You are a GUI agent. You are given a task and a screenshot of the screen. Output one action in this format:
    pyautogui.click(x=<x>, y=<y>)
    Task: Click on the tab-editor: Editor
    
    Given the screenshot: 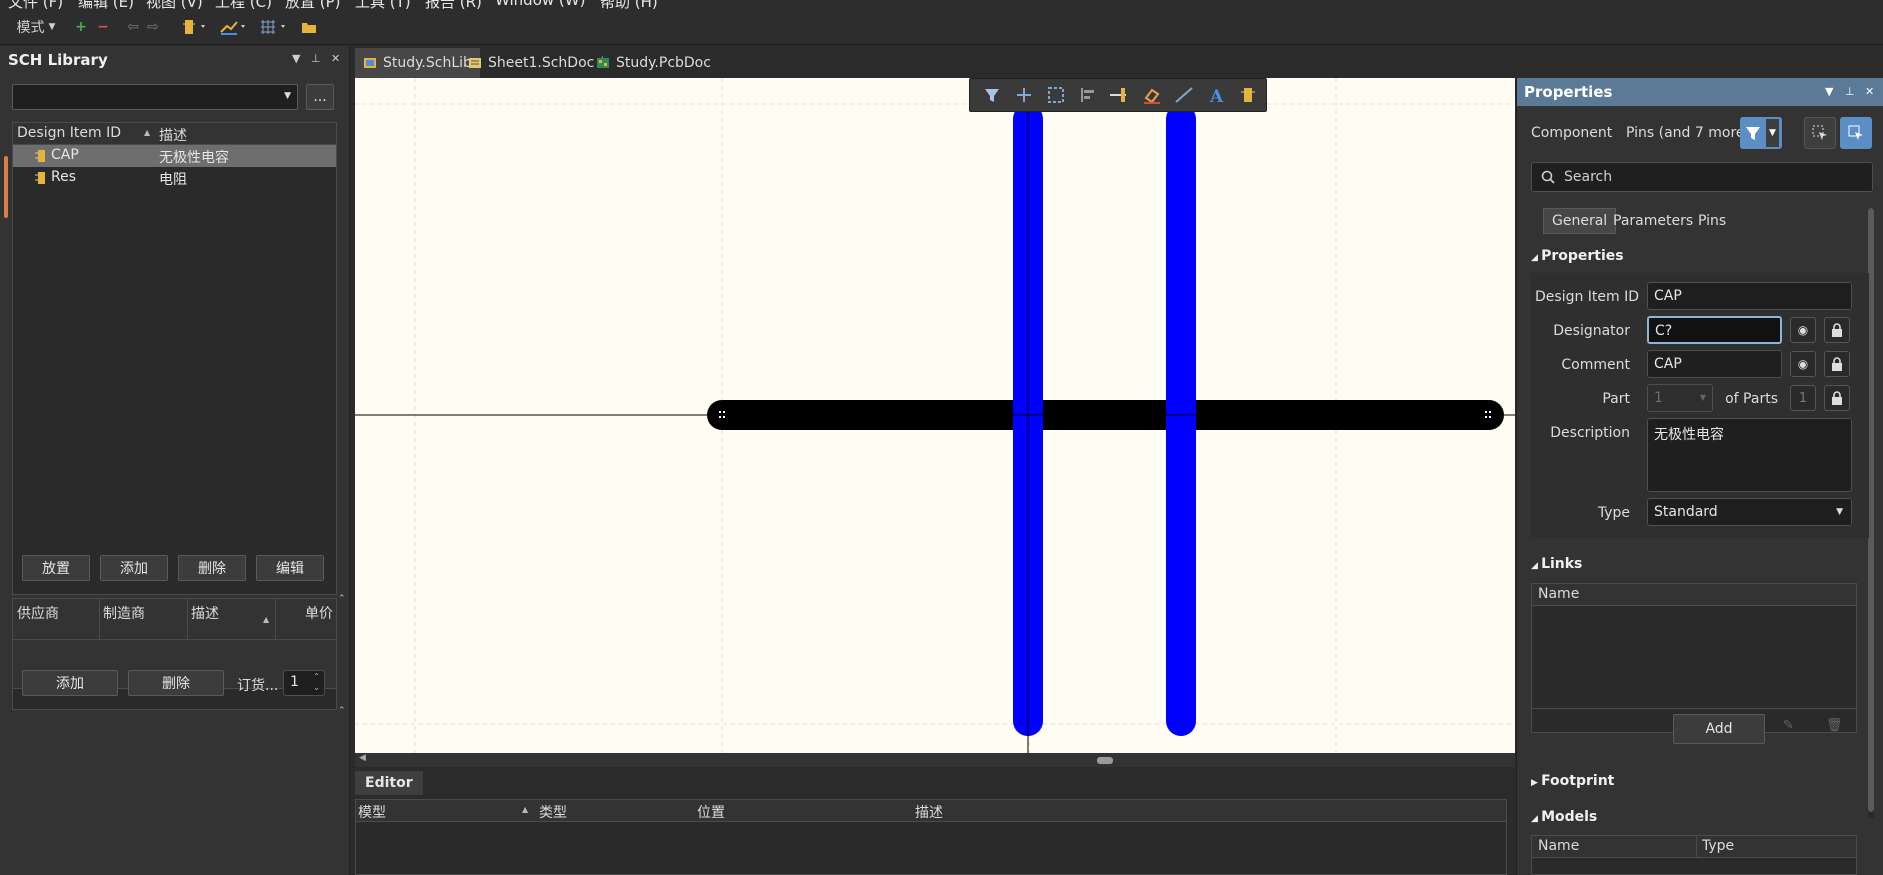 What is the action you would take?
    pyautogui.click(x=389, y=783)
    